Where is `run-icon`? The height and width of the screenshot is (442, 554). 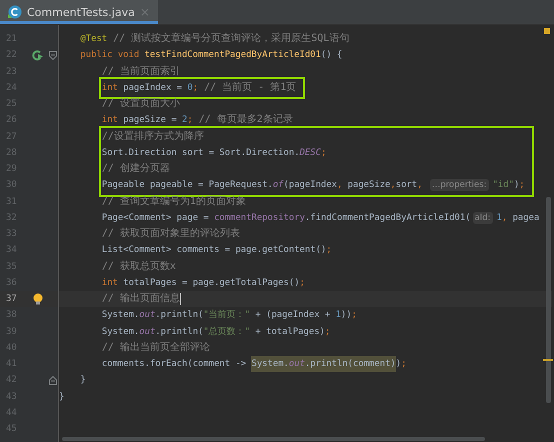 run-icon is located at coordinates (38, 55).